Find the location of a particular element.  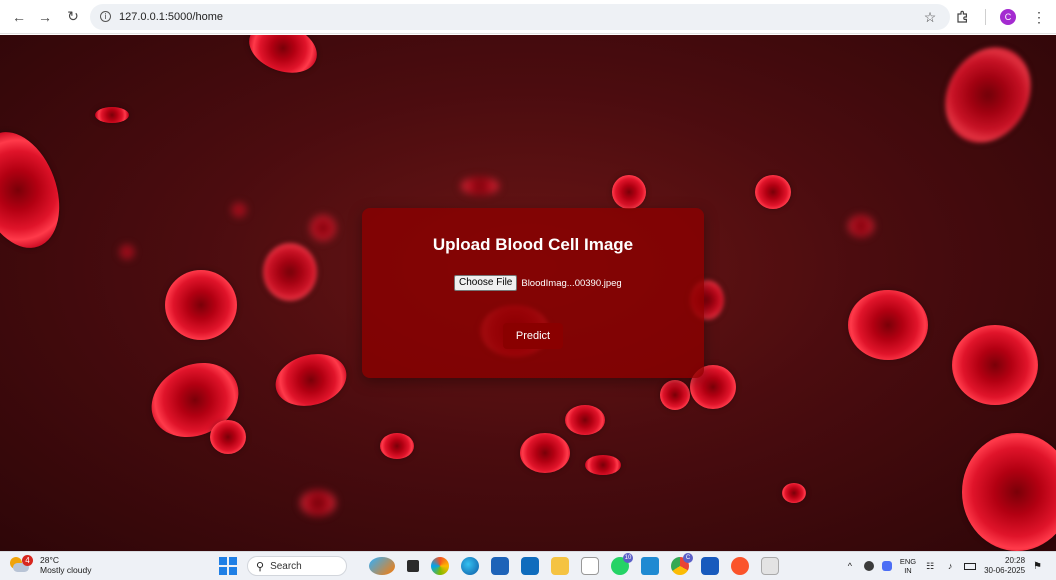

profile-avatar: C is located at coordinates (1008, 17).